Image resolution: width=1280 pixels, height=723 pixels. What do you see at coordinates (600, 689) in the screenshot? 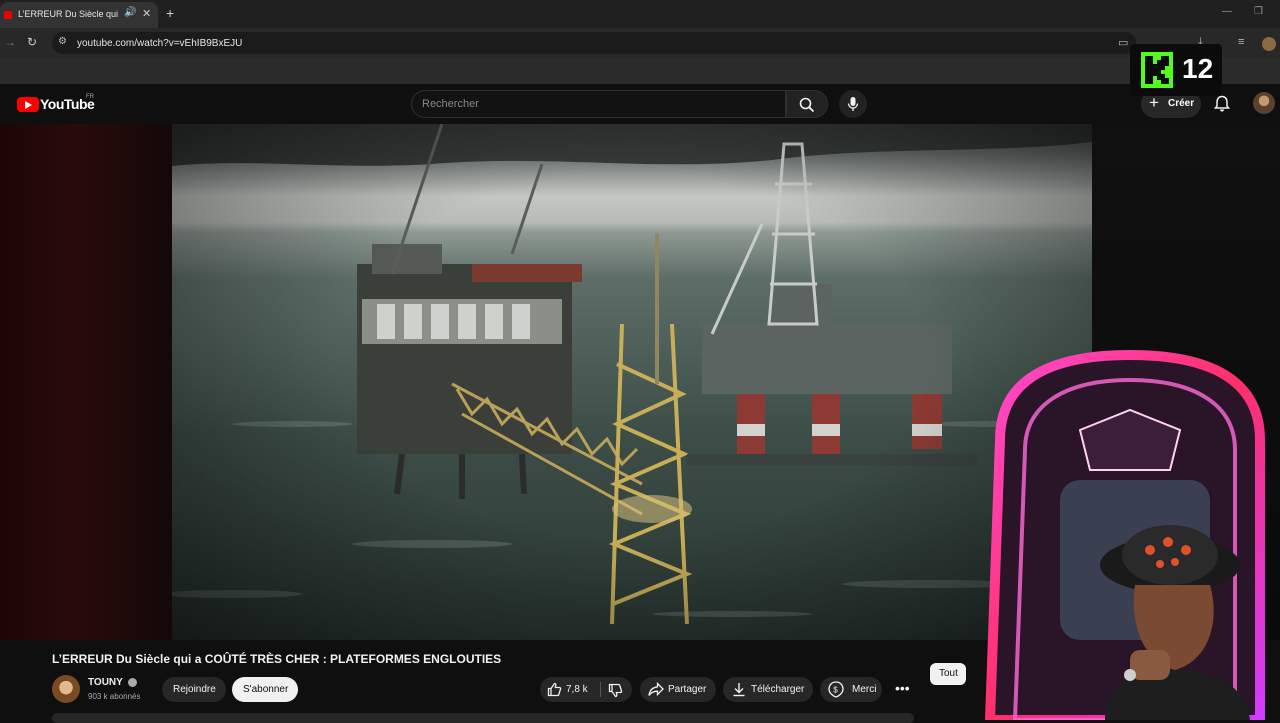
I see `like-divider` at bounding box center [600, 689].